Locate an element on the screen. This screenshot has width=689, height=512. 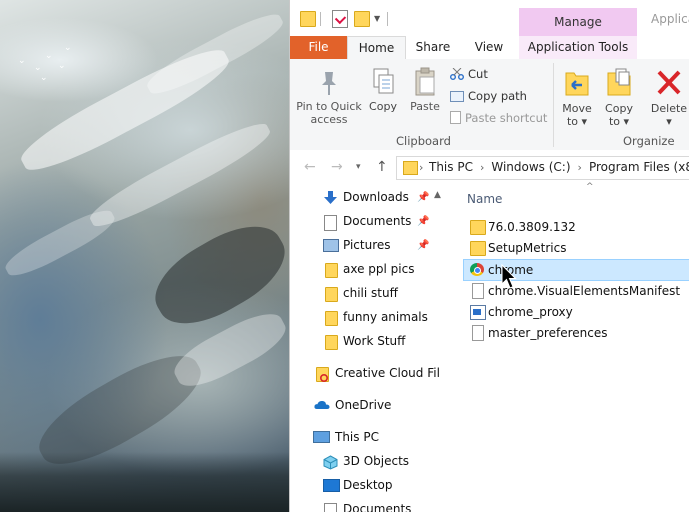
copy-button: Copy is located at coordinates (383, 90).